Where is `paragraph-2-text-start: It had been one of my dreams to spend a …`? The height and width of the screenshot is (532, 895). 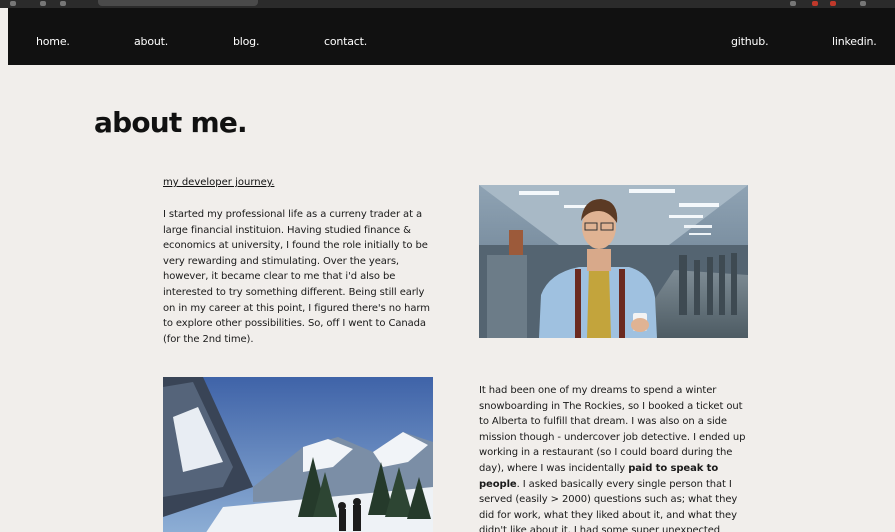
paragraph-2-text-start: It had been one of my dreams to spend a … is located at coordinates (612, 429).